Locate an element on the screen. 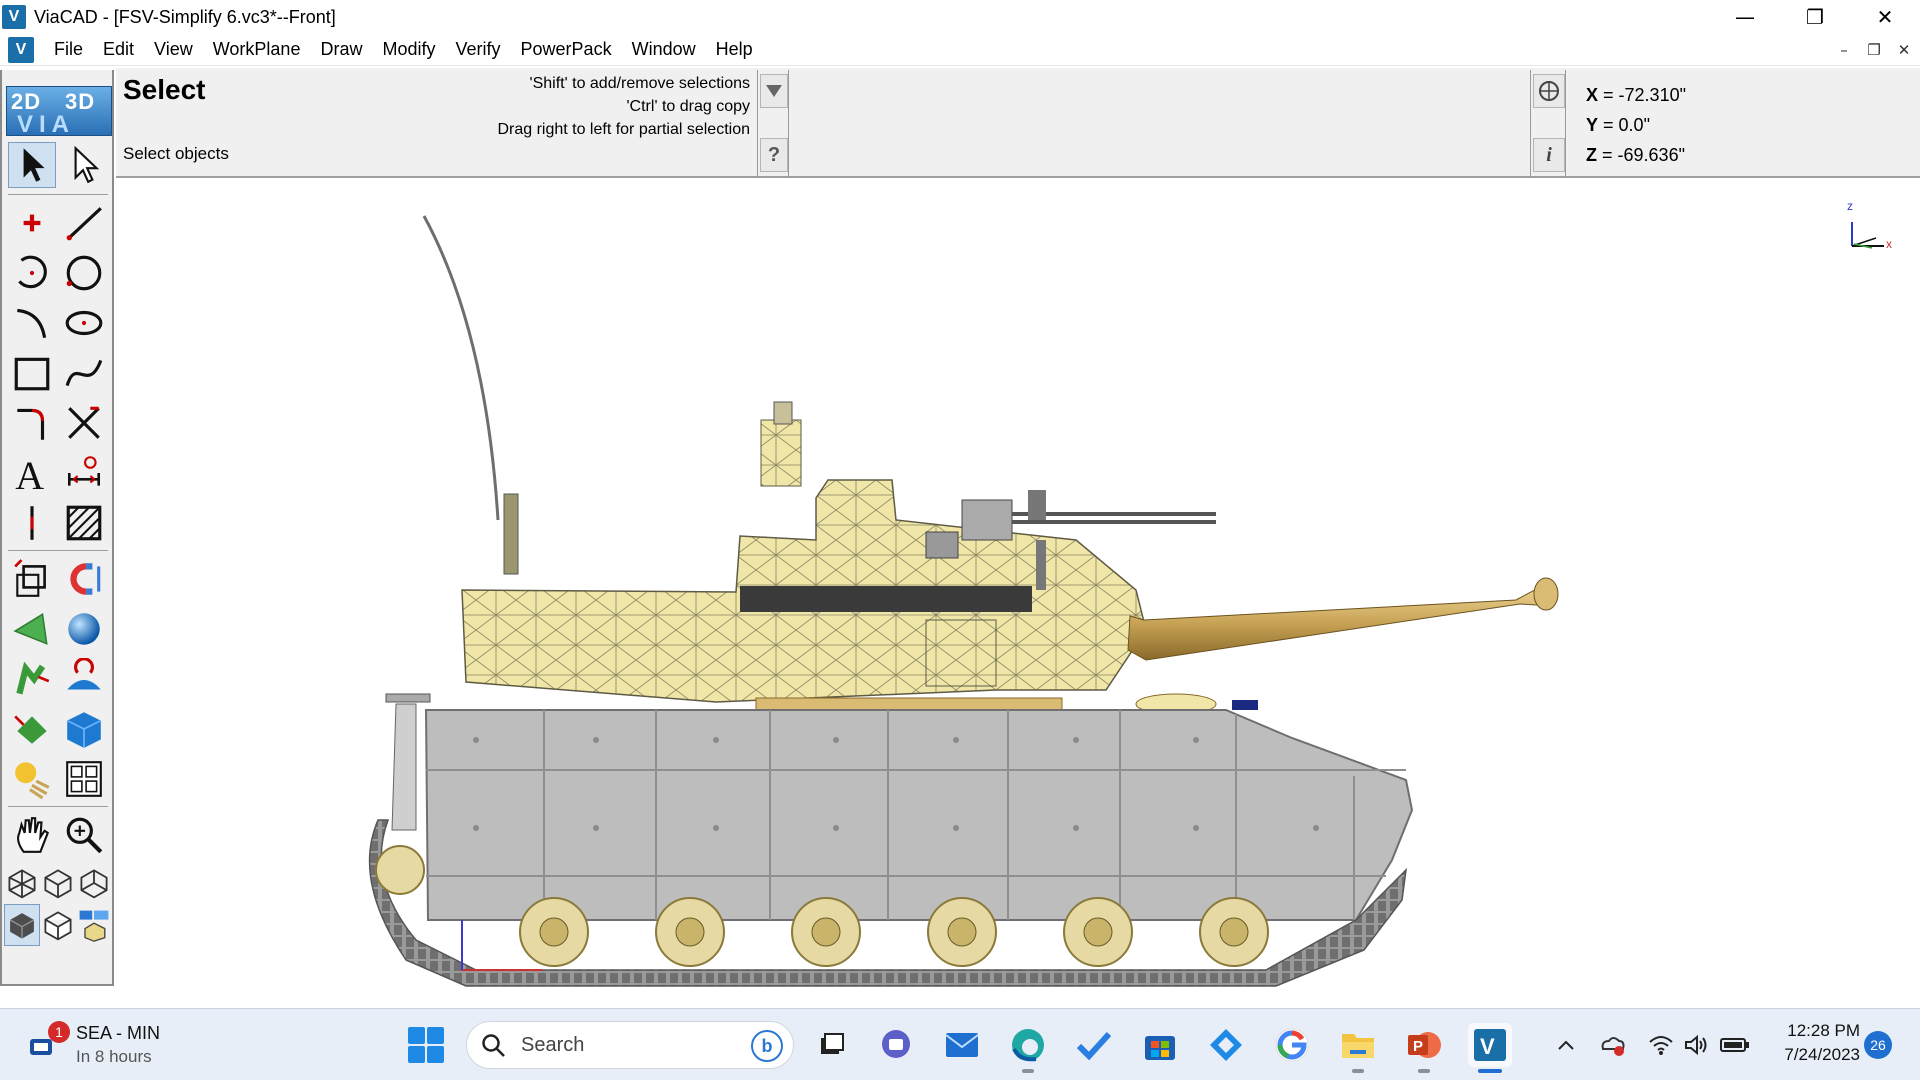  commander-sight is located at coordinates (781, 453).